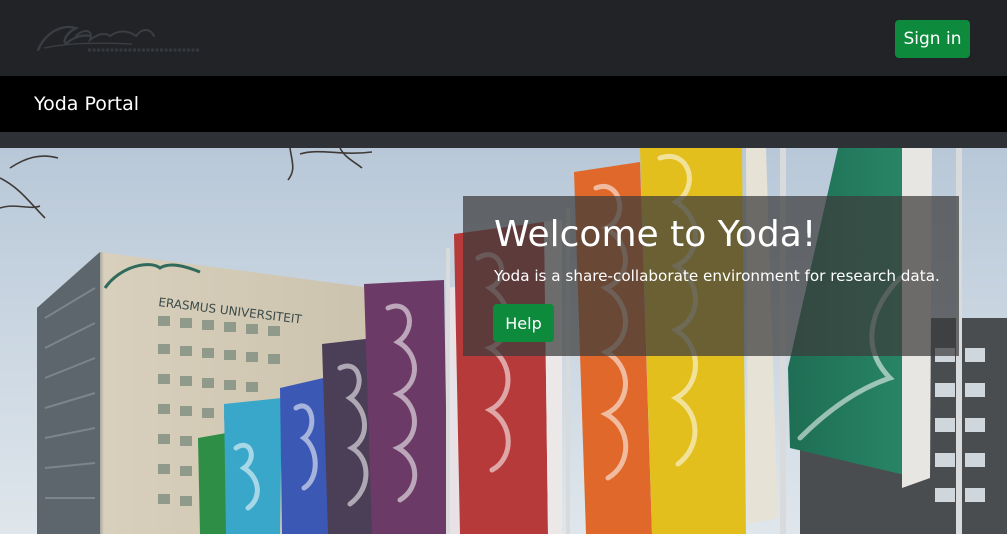  I want to click on erasmus-logo-icon, so click(120, 36).